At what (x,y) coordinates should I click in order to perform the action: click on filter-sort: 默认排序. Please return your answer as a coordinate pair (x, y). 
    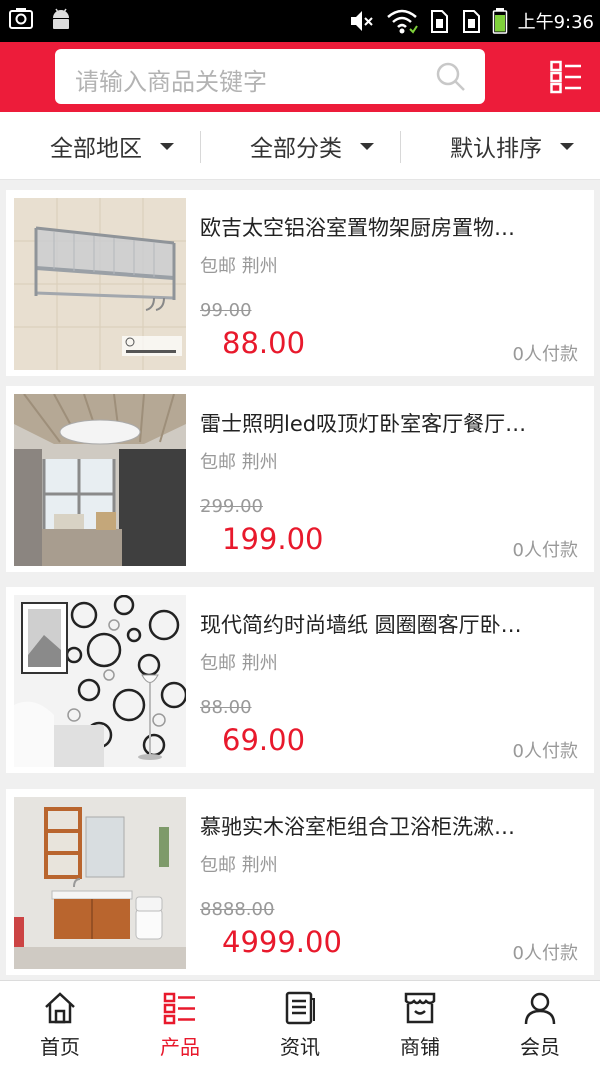
    Looking at the image, I should click on (512, 146).